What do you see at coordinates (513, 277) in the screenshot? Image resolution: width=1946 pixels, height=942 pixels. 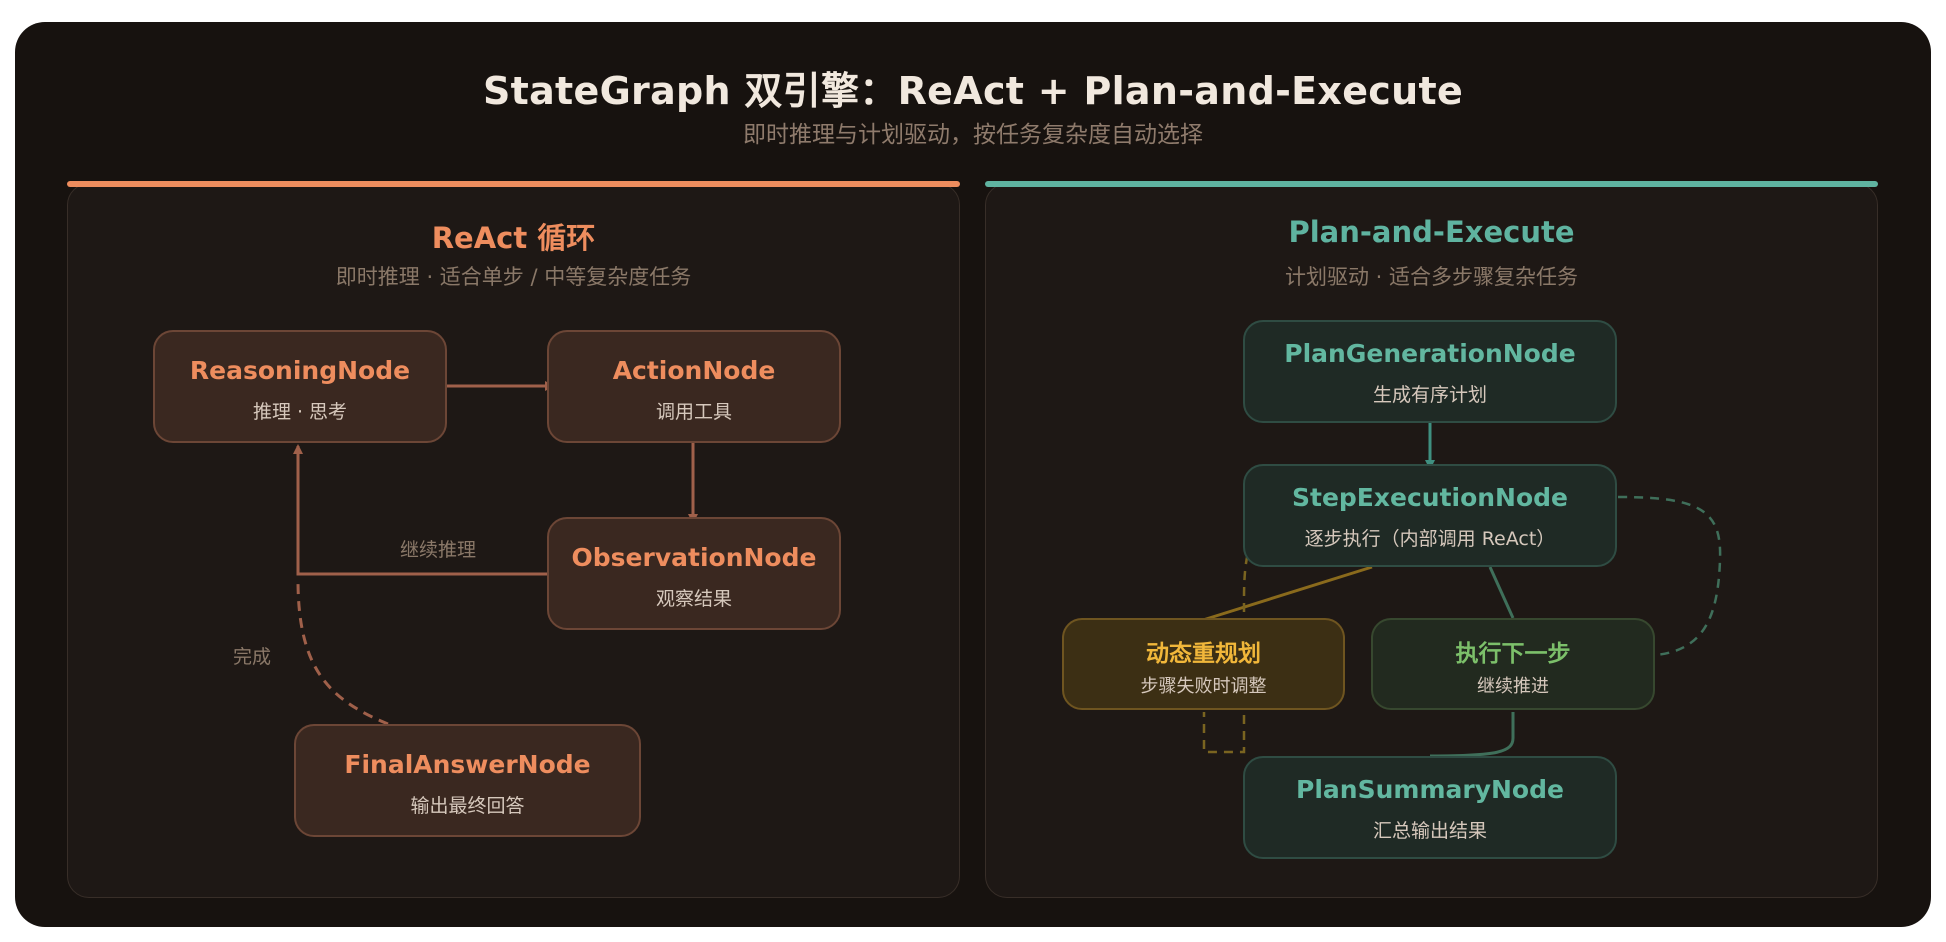 I see `react-panel-subtitle: 即时推理 · 适合单步 / 中等复杂度任务` at bounding box center [513, 277].